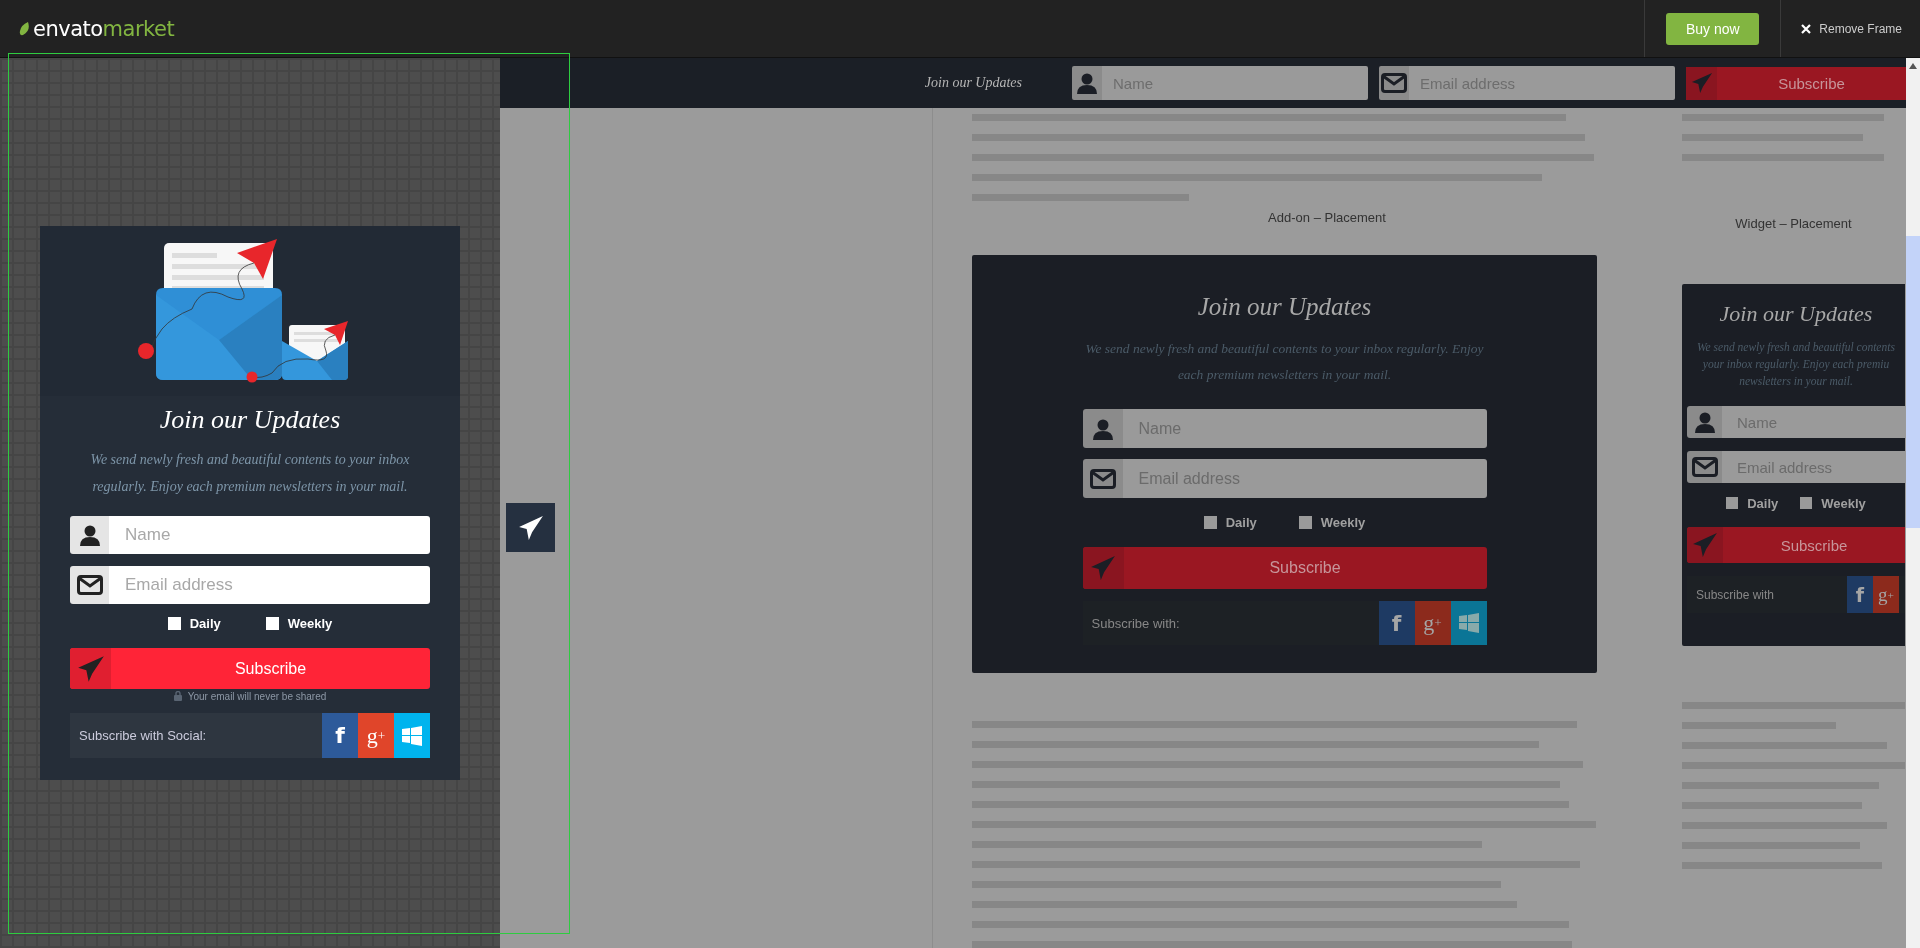  Describe the element at coordinates (269, 585) in the screenshot. I see `email-field: Email address` at that location.